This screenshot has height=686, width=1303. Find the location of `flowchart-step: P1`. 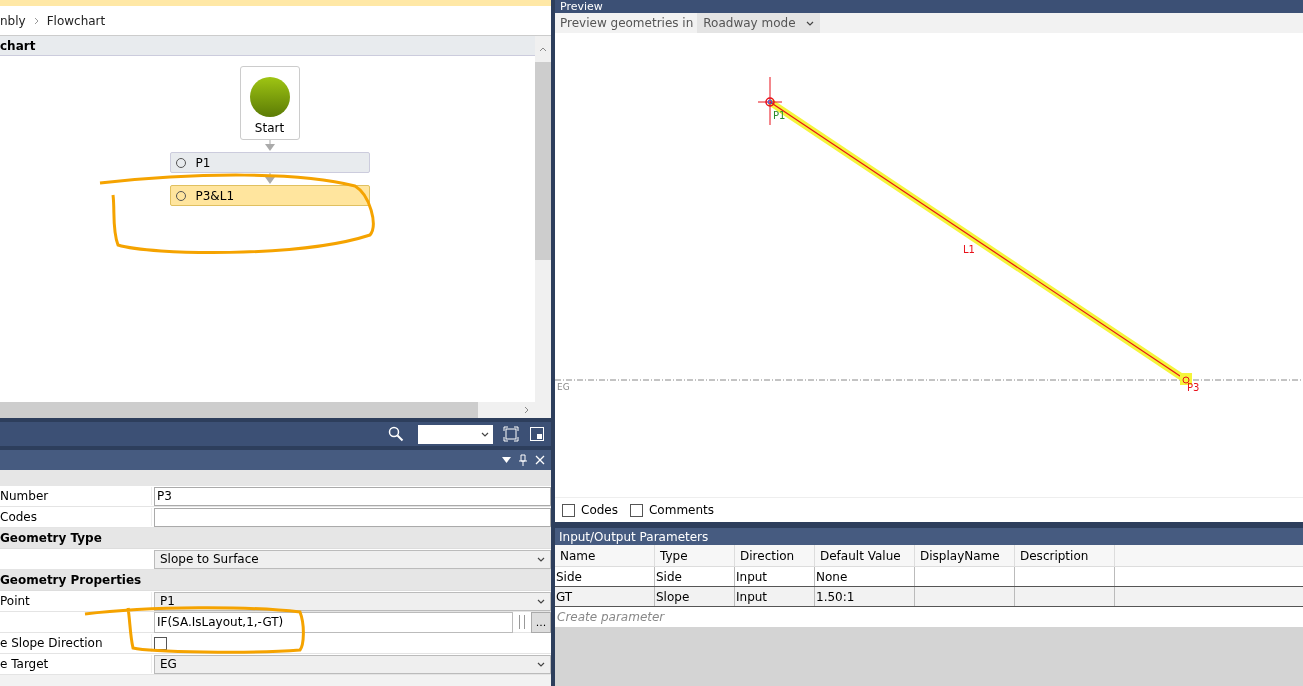

flowchart-step: P1 is located at coordinates (269, 162).